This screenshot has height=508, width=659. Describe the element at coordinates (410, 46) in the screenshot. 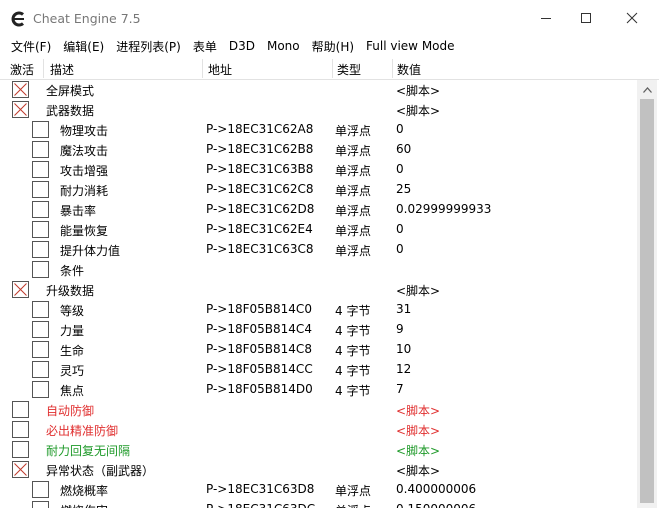

I see `menu-full-view-mode: Full view Mode` at that location.